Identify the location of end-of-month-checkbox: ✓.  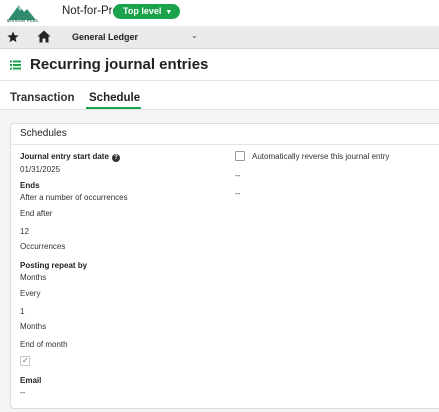
(25, 361).